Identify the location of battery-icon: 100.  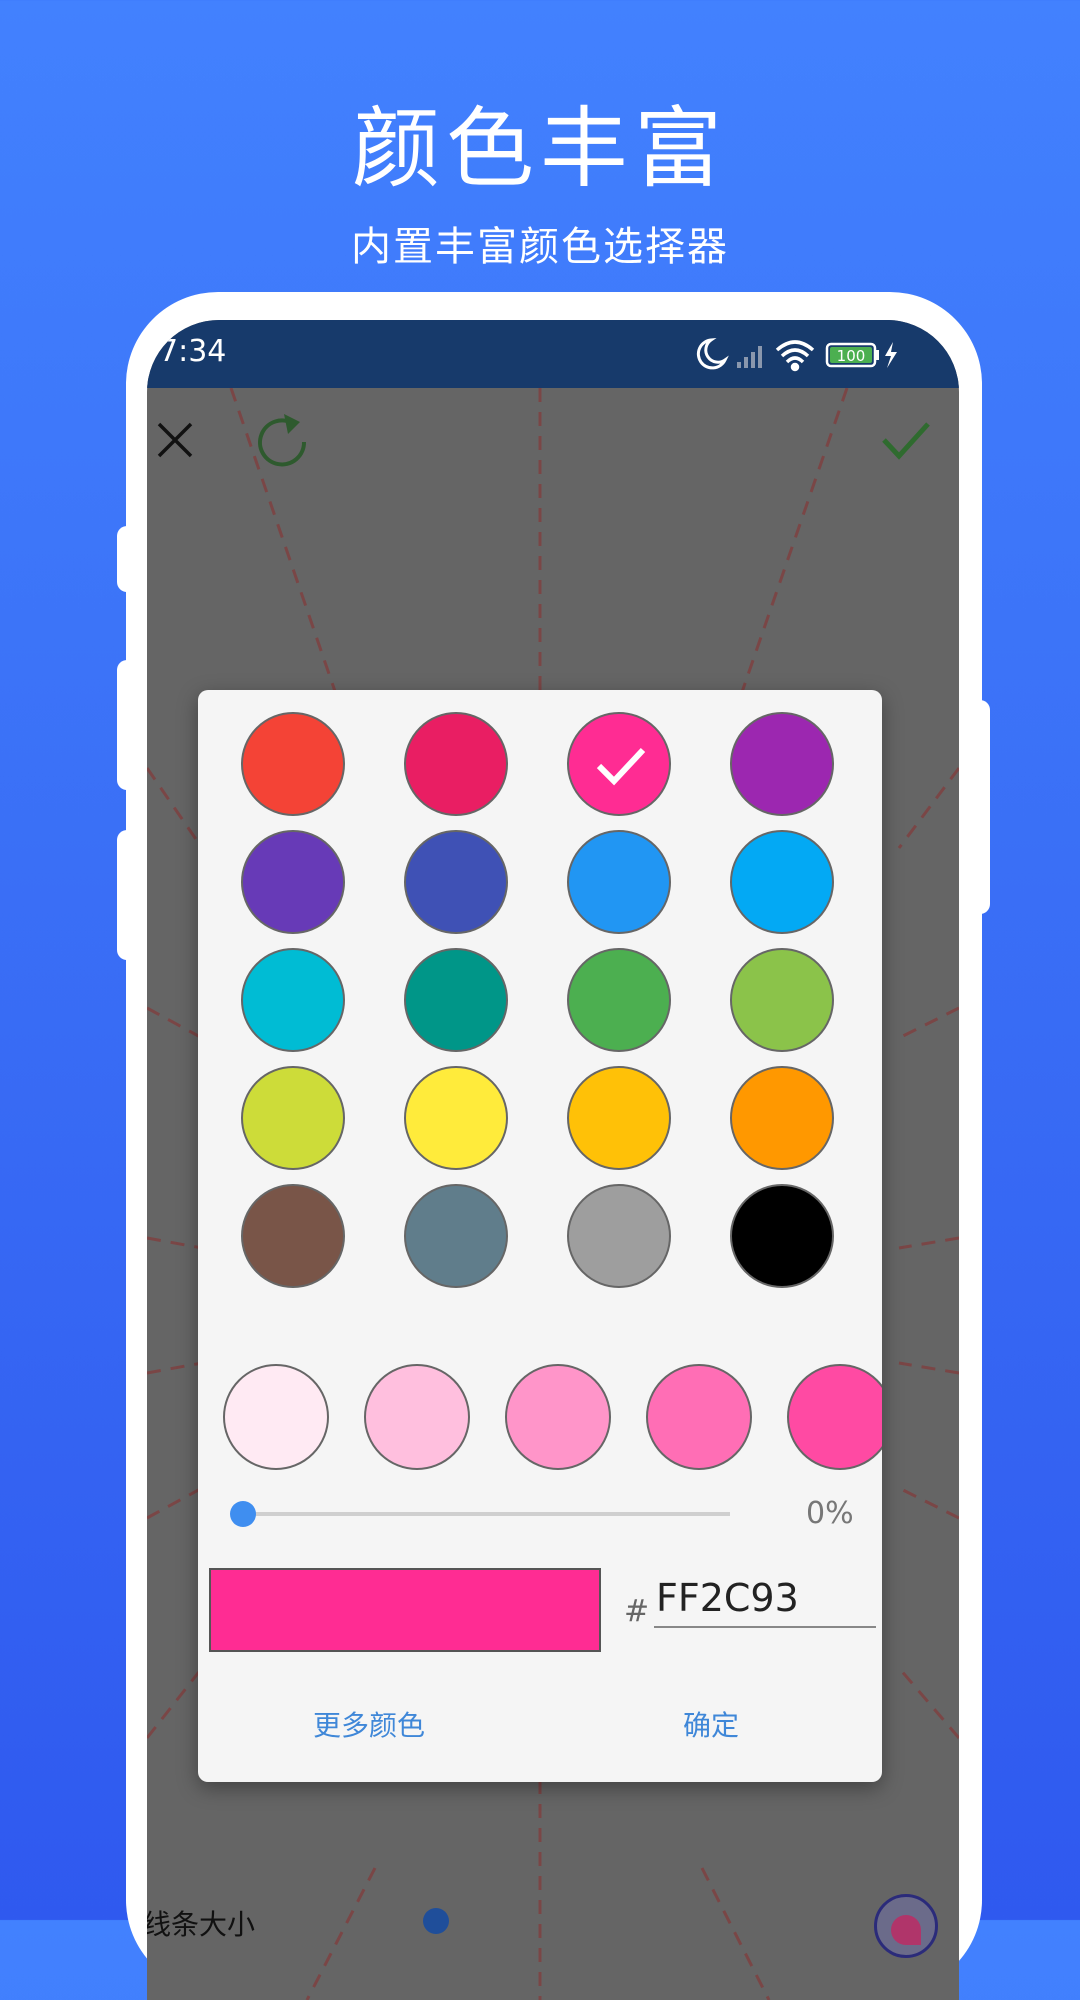
(852, 355).